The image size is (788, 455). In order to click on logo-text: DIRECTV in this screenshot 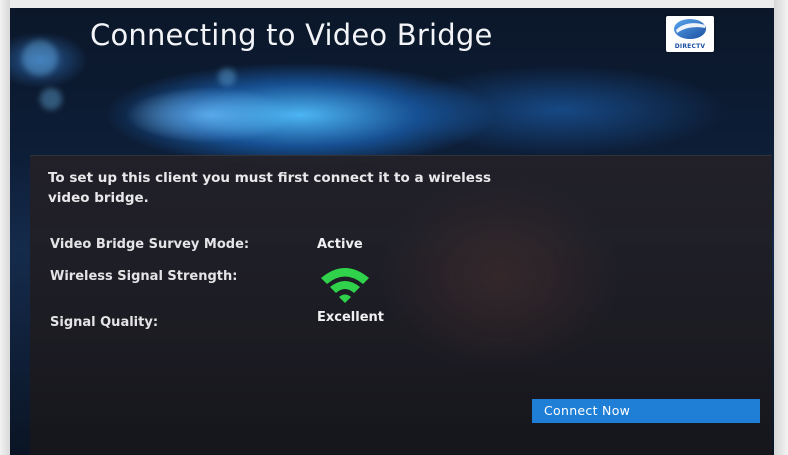, I will do `click(690, 46)`.